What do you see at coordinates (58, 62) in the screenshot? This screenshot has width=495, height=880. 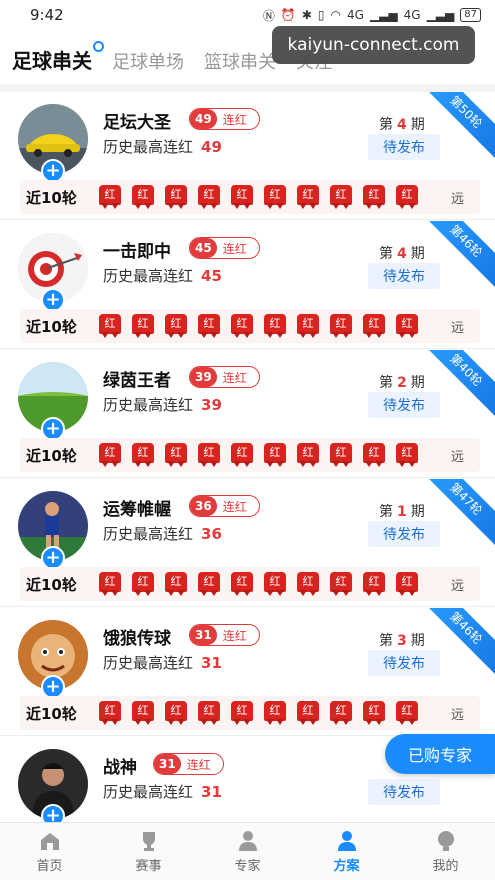 I see `tab-football-parlay: 足球串关` at bounding box center [58, 62].